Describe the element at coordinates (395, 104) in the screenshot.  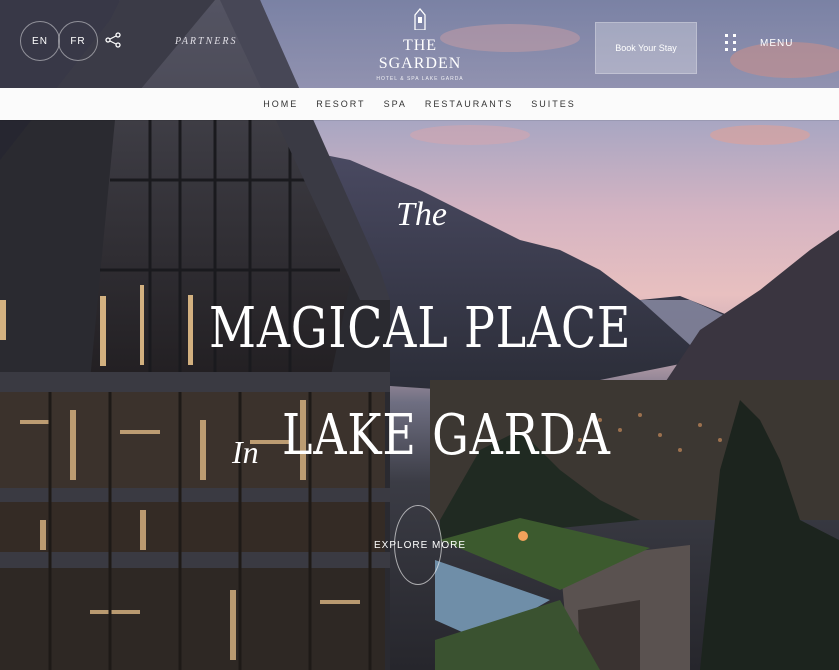
I see `nav-item-spa: SPA` at that location.